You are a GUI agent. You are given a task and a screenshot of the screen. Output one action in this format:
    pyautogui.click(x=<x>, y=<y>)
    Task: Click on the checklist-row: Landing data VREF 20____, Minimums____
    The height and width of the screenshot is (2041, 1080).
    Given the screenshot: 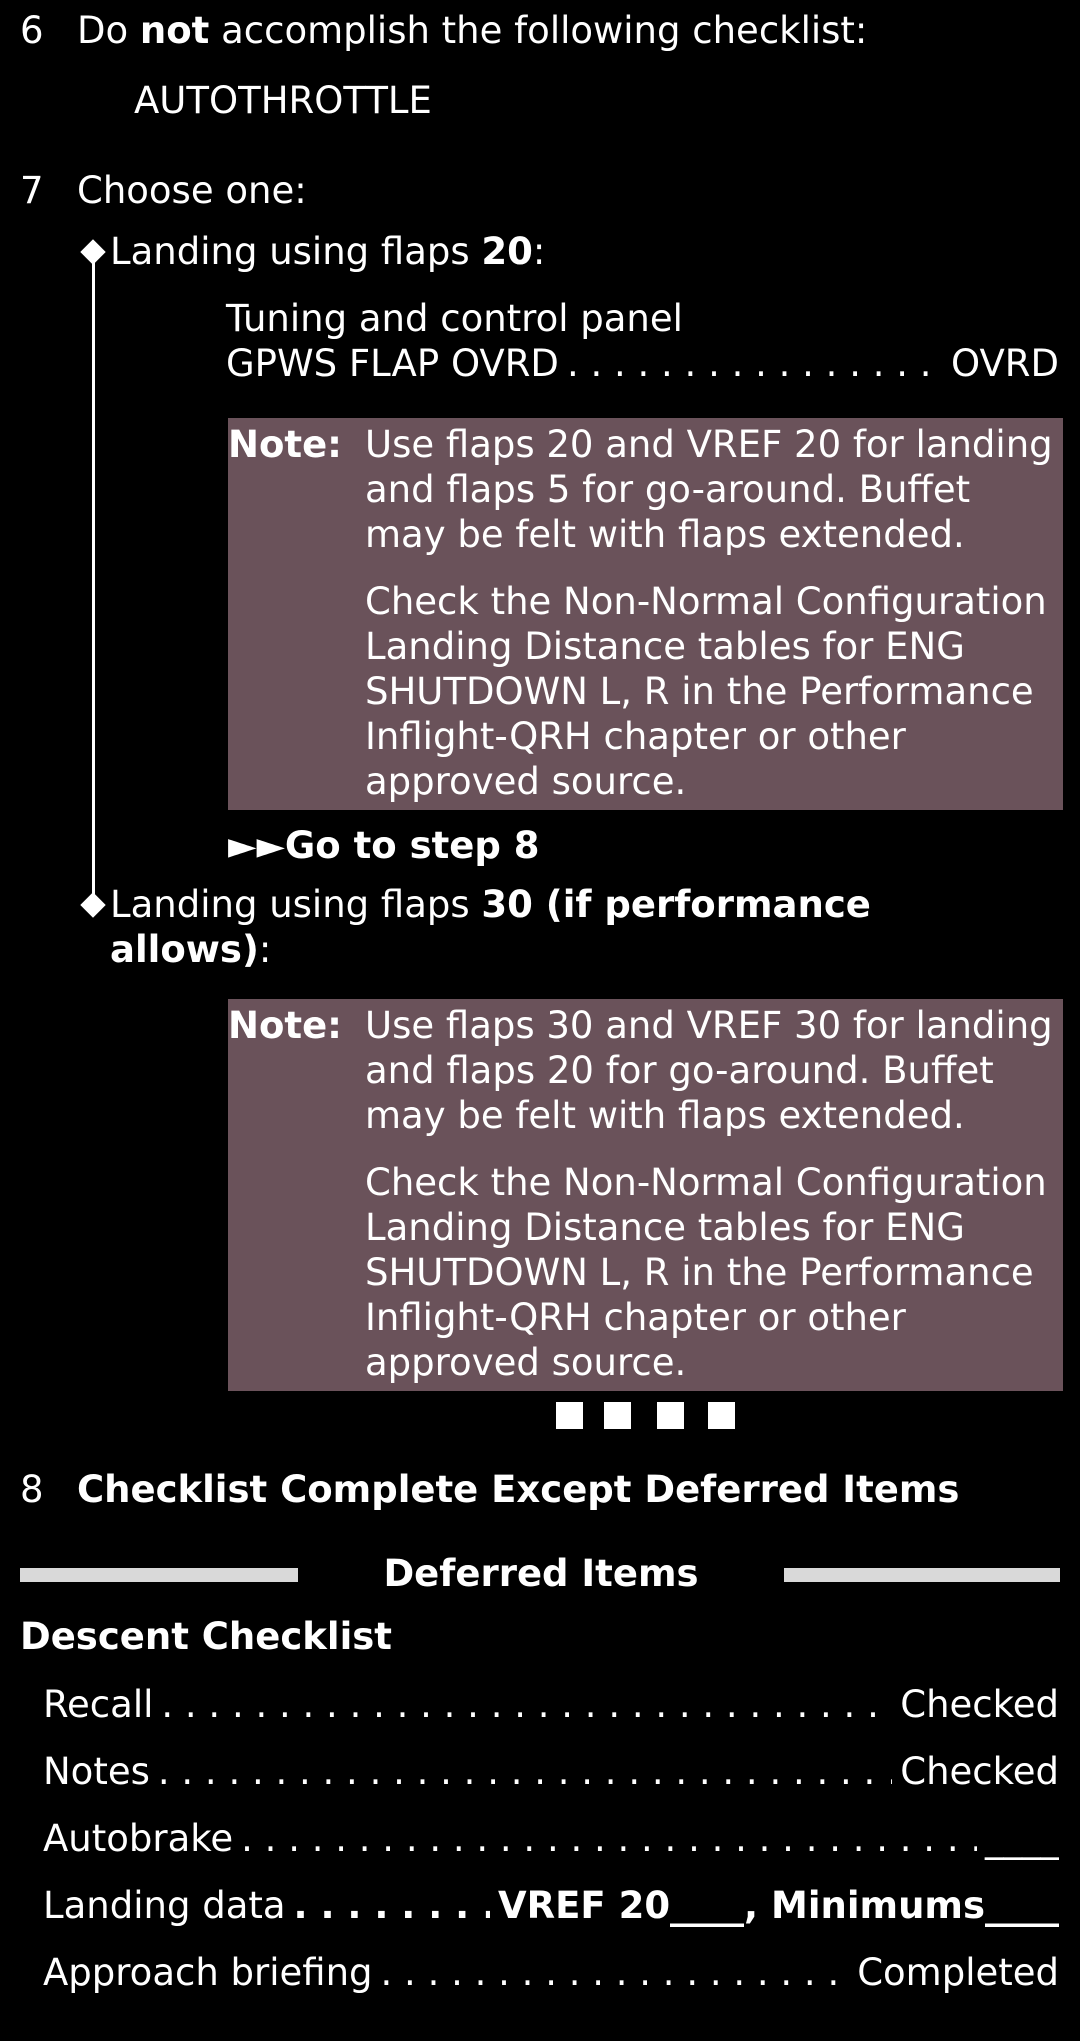 What is the action you would take?
    pyautogui.click(x=551, y=1905)
    